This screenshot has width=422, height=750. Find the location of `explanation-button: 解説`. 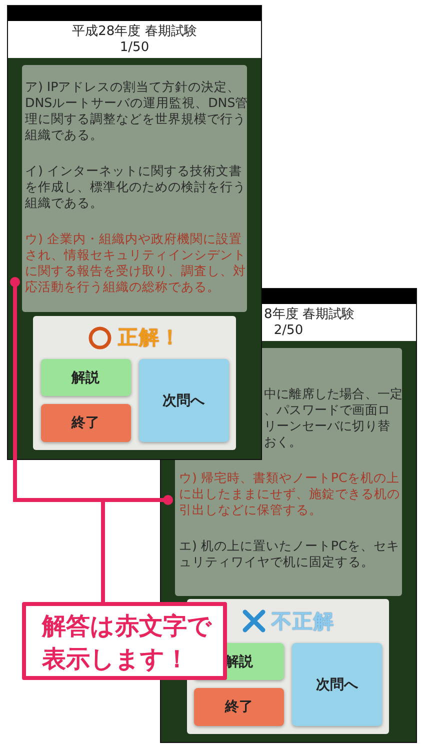

explanation-button: 解説 is located at coordinates (85, 377).